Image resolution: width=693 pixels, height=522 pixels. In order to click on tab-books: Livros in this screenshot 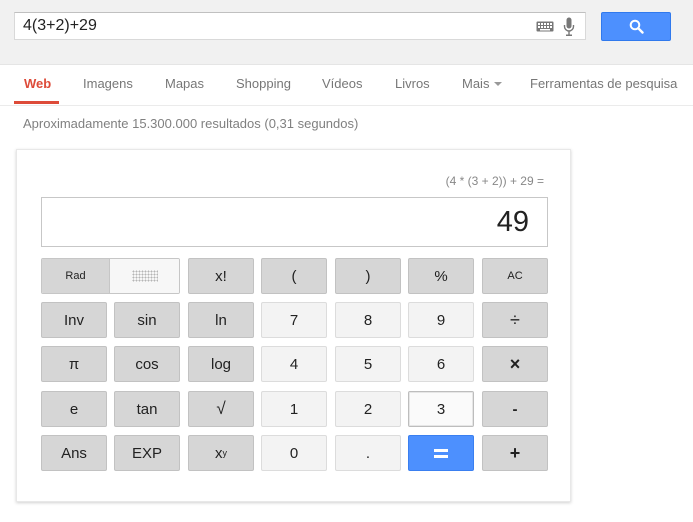, I will do `click(412, 83)`.